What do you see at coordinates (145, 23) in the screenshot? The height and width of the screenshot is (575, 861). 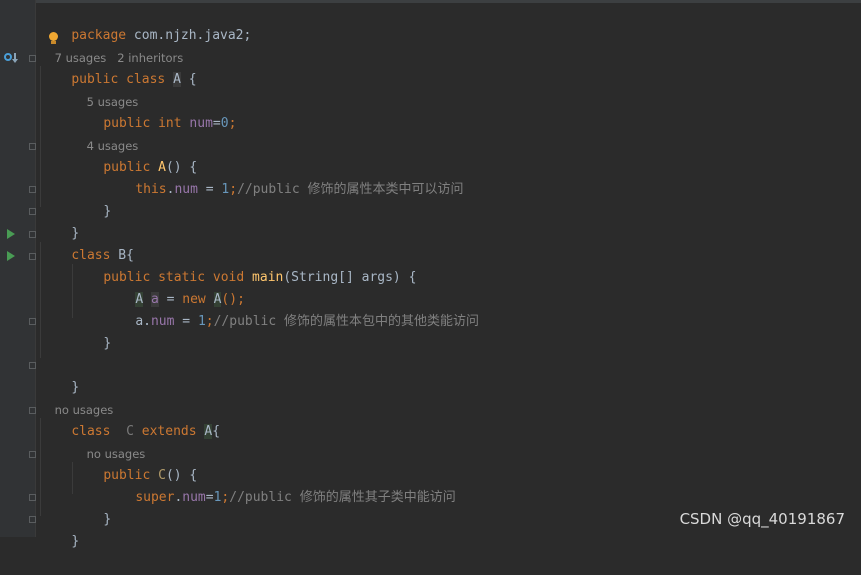 I see `code-line: package com.njzh.java2;` at bounding box center [145, 23].